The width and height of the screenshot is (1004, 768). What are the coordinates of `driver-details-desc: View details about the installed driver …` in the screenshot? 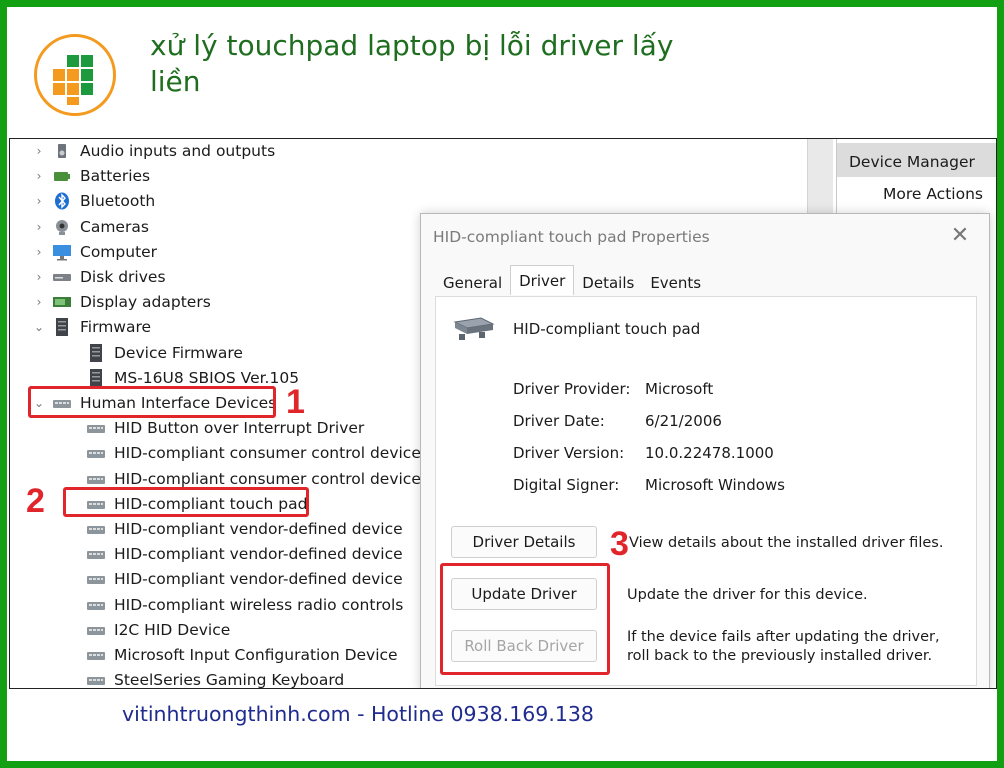 It's located at (786, 543).